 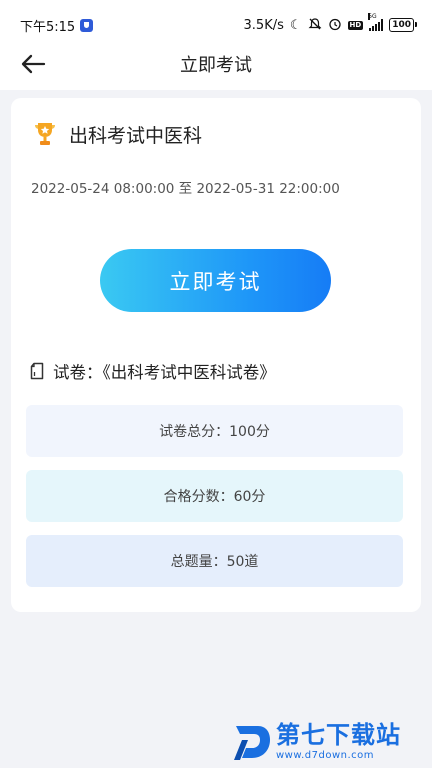 I want to click on exam-title: 出科考试中医科, so click(x=136, y=135).